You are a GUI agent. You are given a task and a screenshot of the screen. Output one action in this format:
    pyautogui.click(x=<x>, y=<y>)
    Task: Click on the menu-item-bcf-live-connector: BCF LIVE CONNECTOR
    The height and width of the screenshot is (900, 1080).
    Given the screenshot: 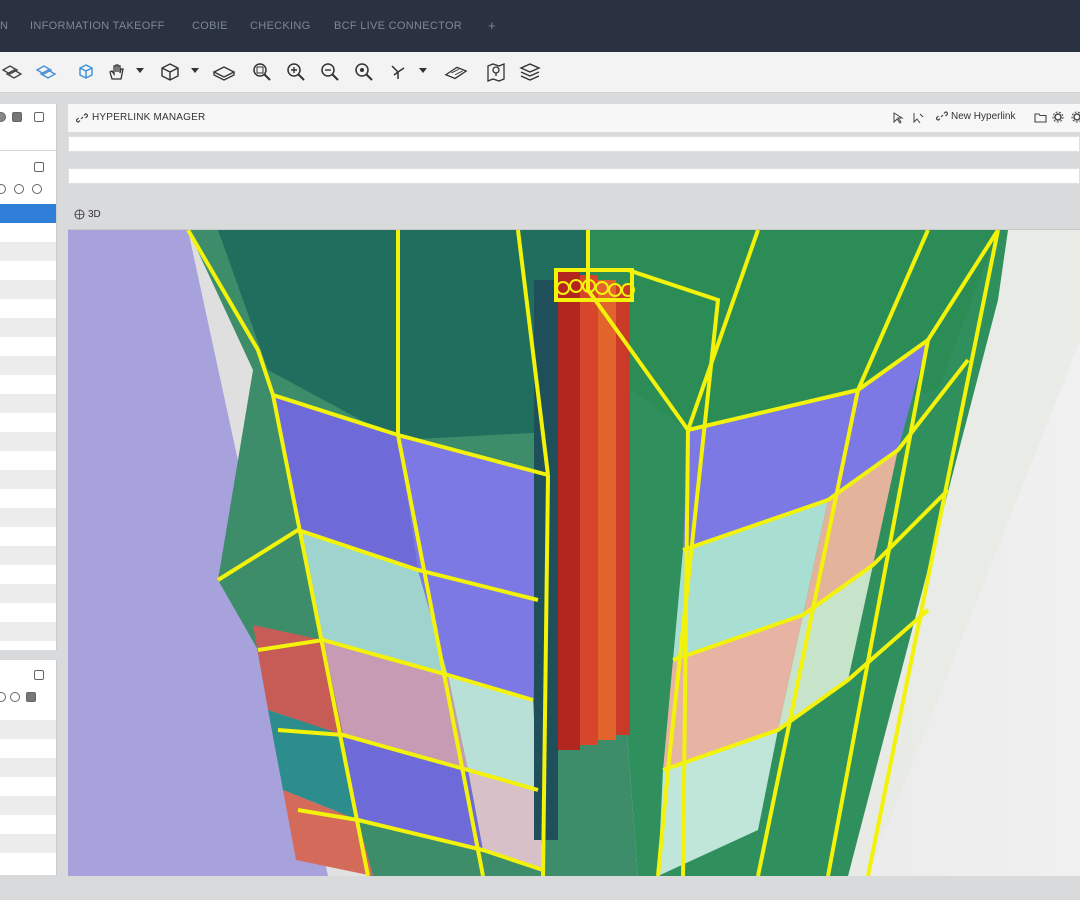 What is the action you would take?
    pyautogui.click(x=398, y=26)
    